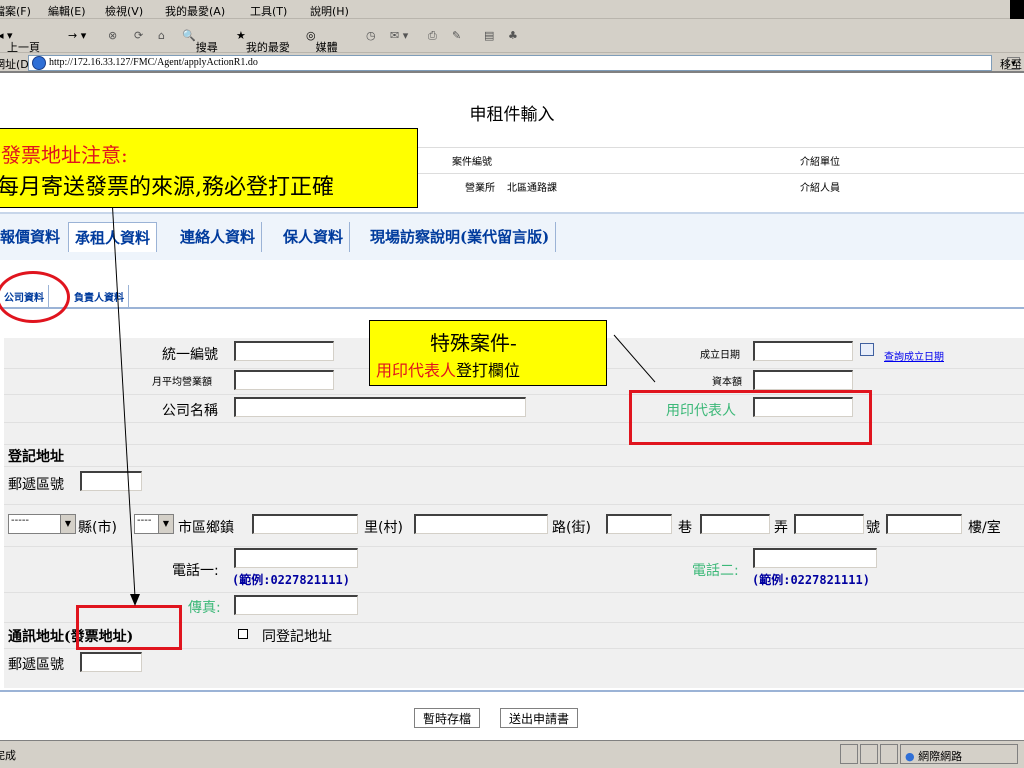  Describe the element at coordinates (460, 237) in the screenshot. I see `tab-site-visit: 現場訪察說明(業代留言版)` at that location.